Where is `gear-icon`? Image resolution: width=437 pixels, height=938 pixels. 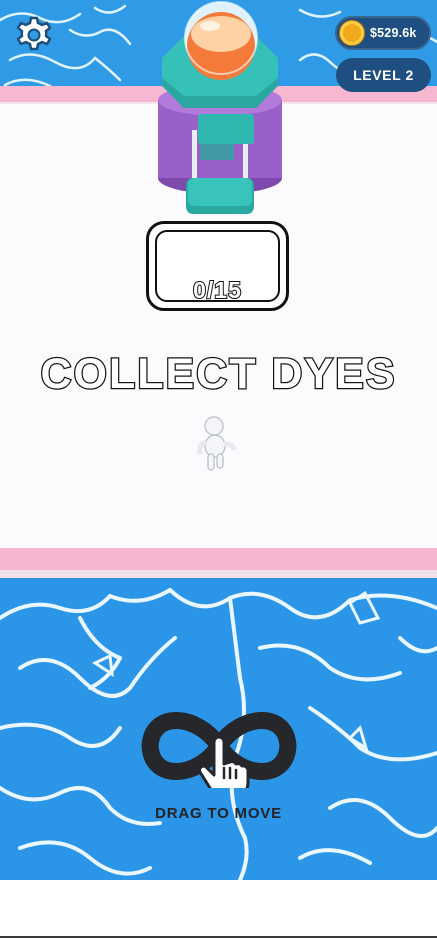 gear-icon is located at coordinates (34, 33).